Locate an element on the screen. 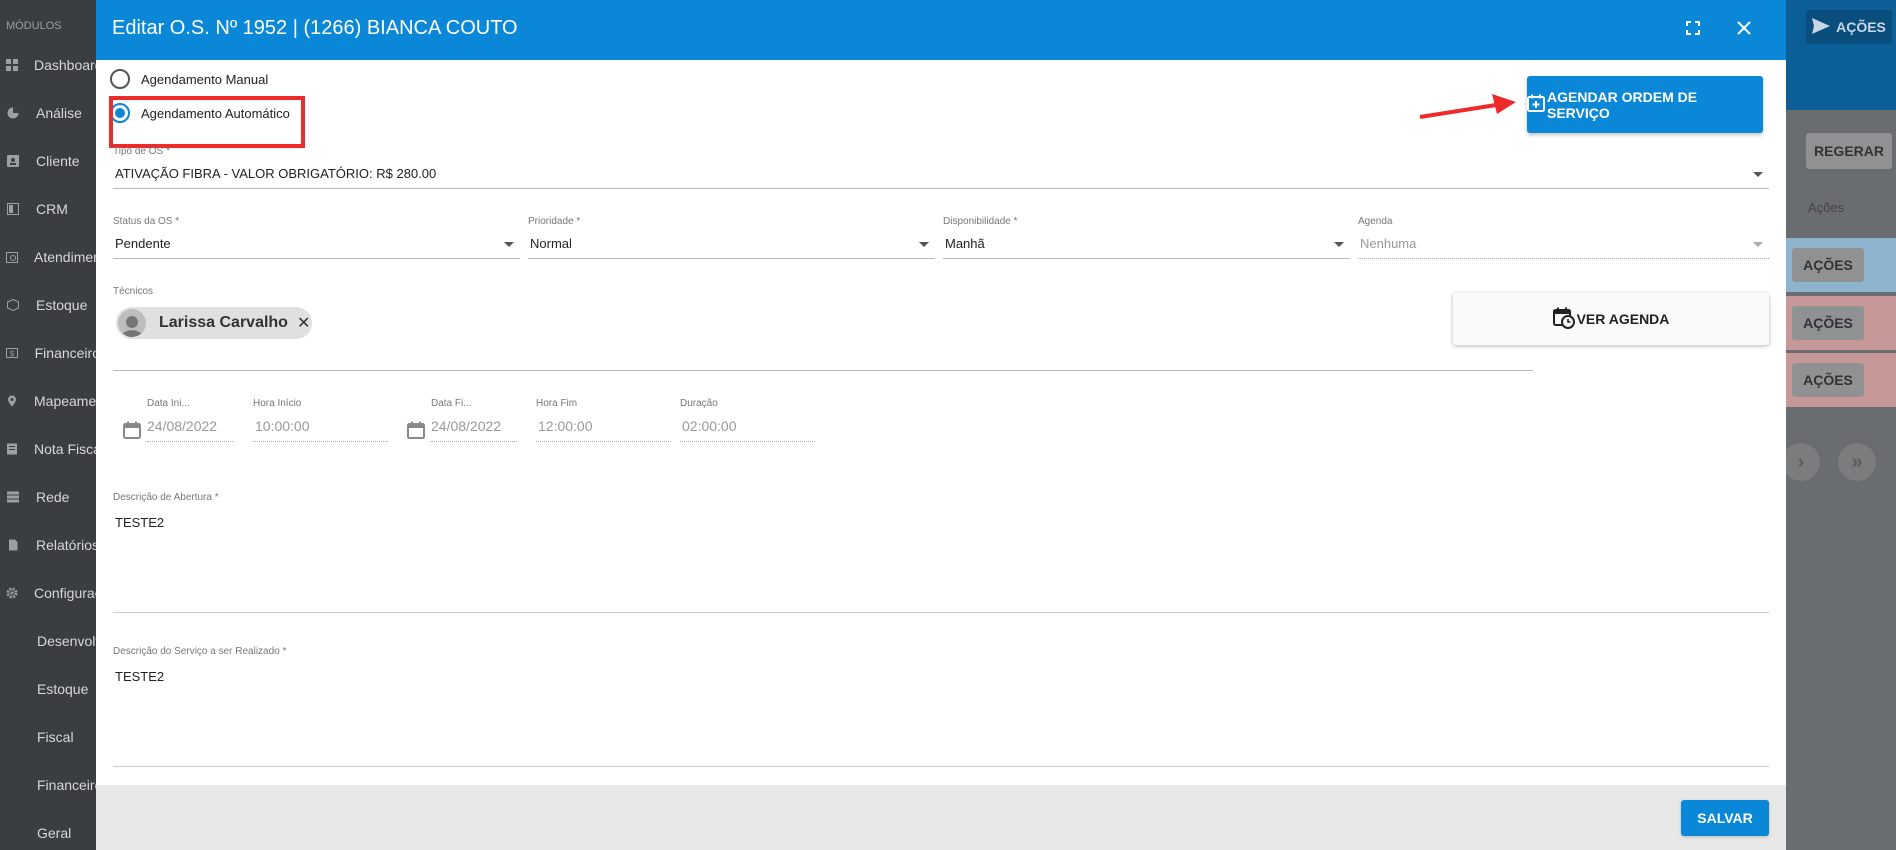 This screenshot has height=850, width=1896. tecnico-chip: Larissa Carvalho ✕ is located at coordinates (214, 323).